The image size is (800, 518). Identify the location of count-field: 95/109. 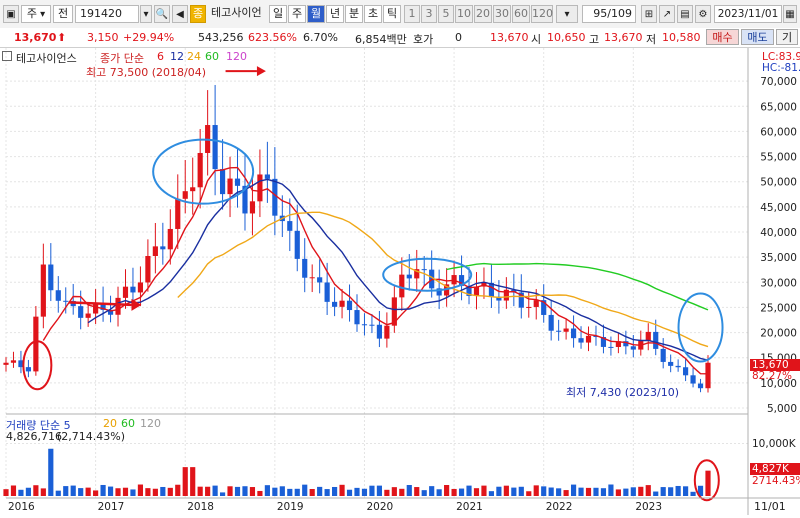
(609, 14).